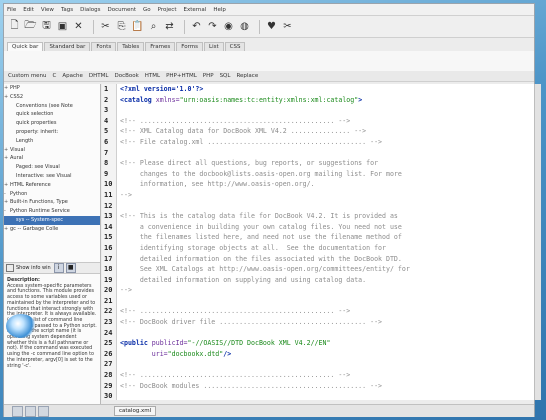  I want to click on tab-tables: Tables, so click(131, 46).